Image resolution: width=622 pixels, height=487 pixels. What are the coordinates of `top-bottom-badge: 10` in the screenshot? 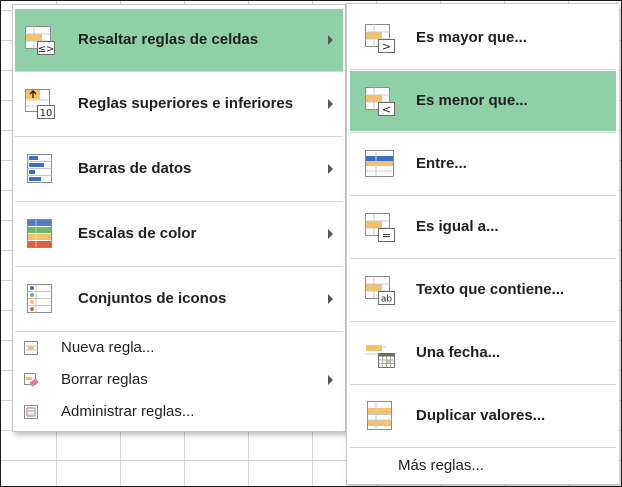 It's located at (46, 113).